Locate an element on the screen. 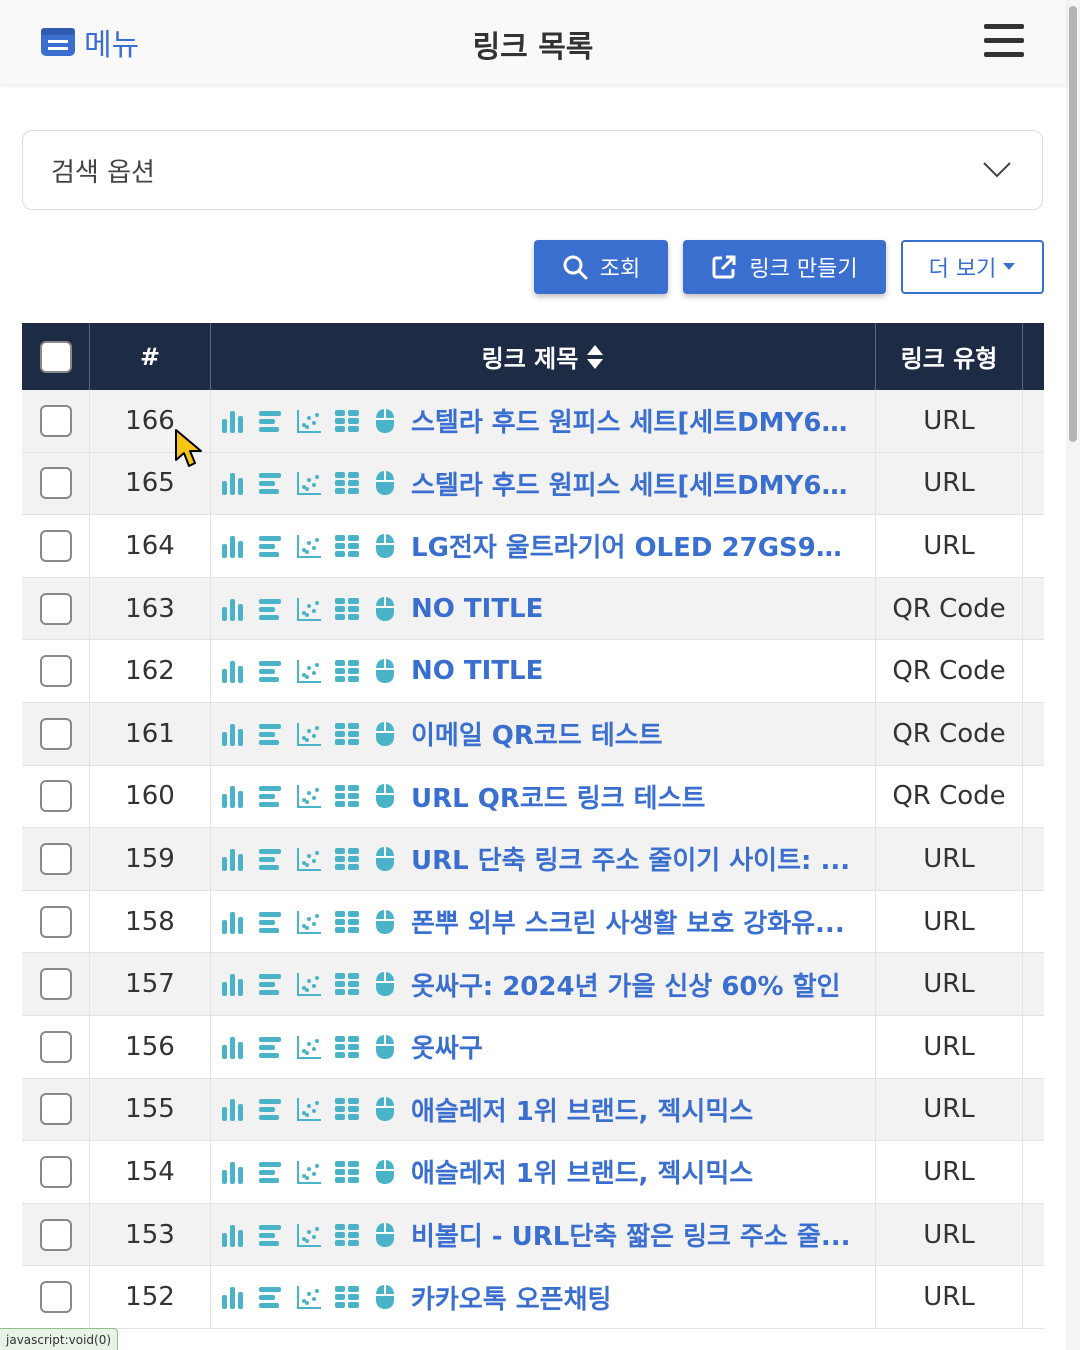  more-dropdown-button: 더 보기 is located at coordinates (972, 267).